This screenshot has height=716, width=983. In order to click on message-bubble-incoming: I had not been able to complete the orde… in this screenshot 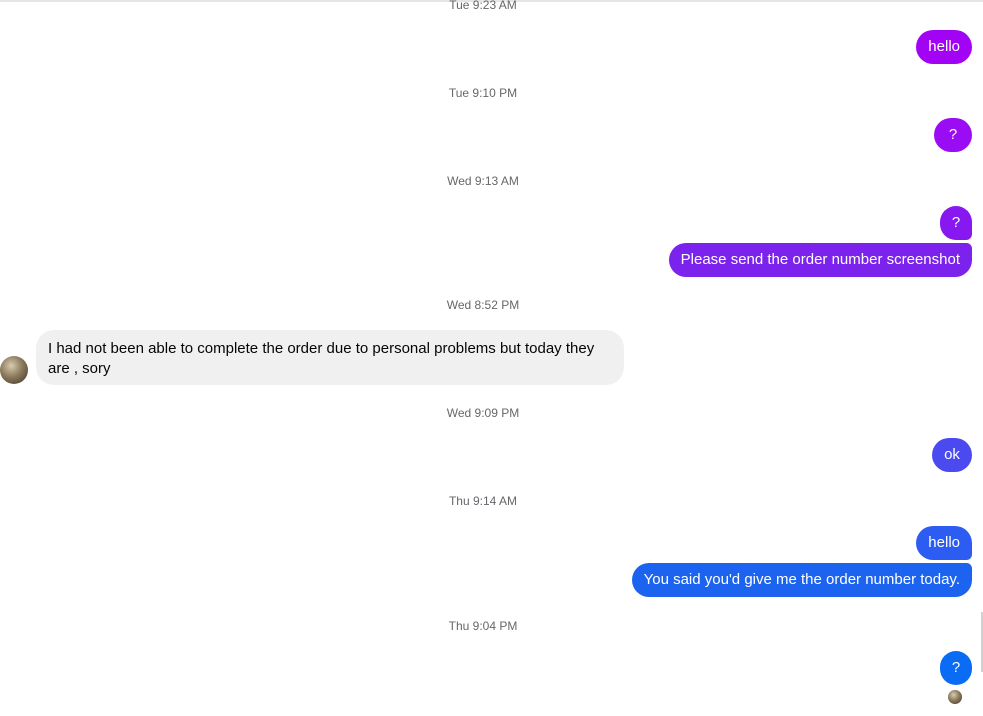, I will do `click(330, 357)`.